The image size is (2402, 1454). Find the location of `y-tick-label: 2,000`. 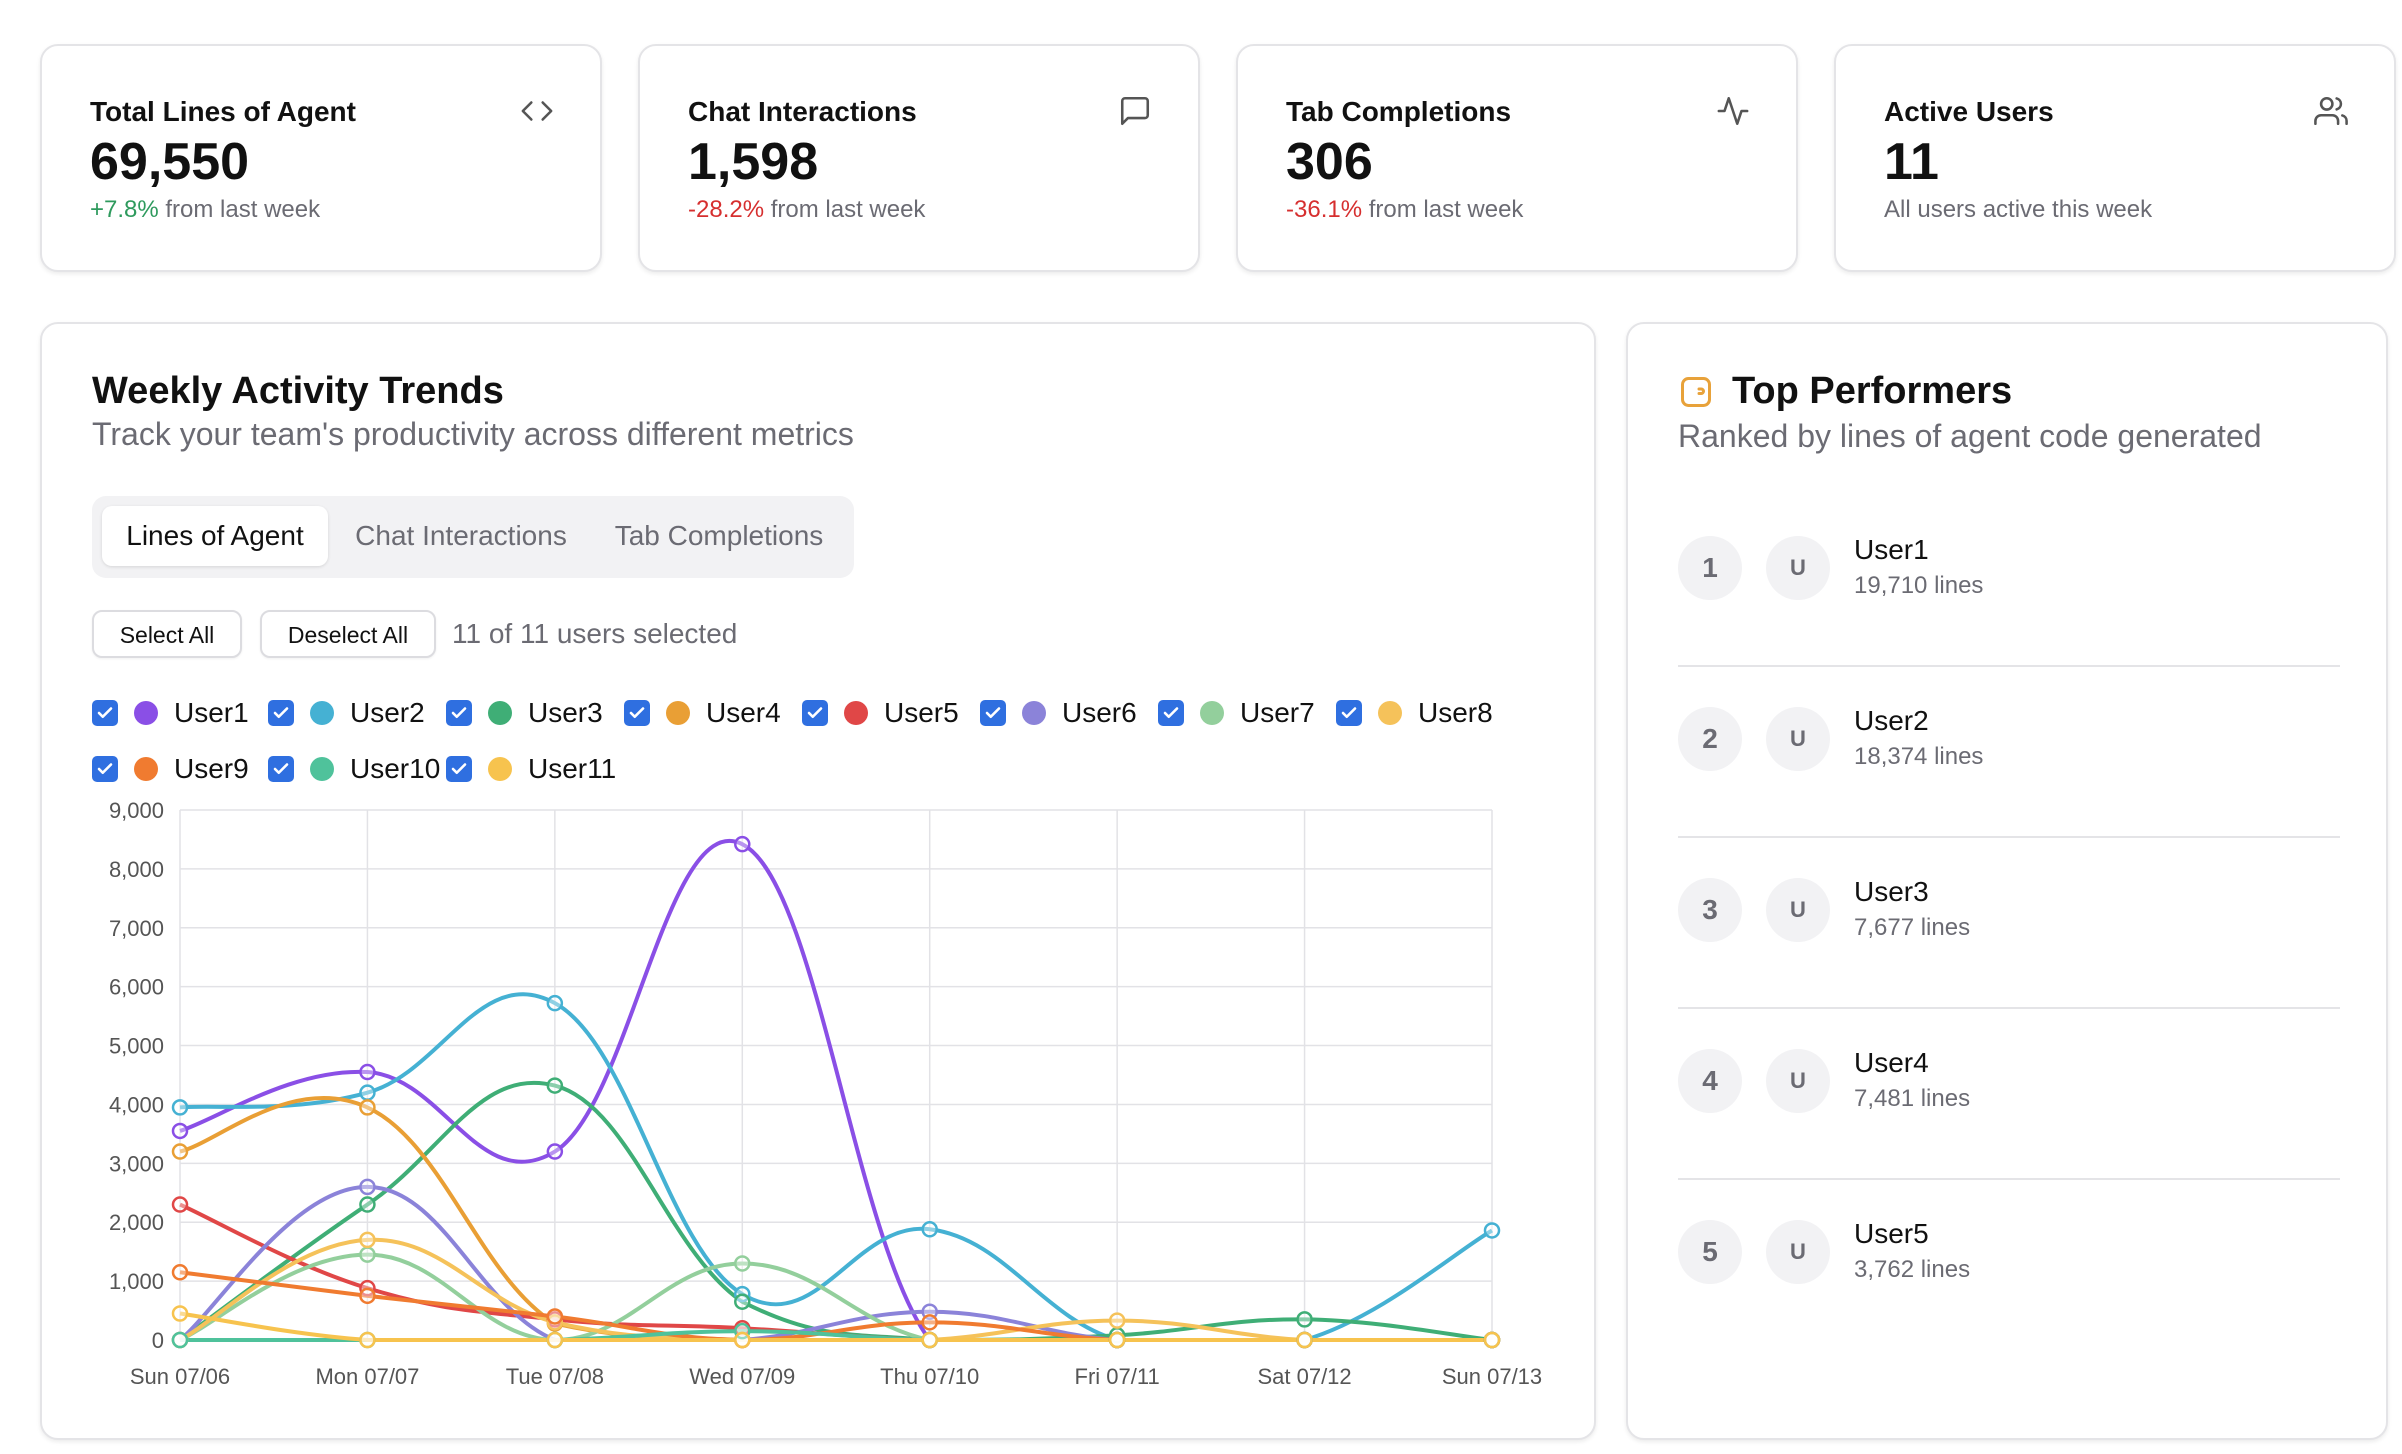

y-tick-label: 2,000 is located at coordinates (136, 1222).